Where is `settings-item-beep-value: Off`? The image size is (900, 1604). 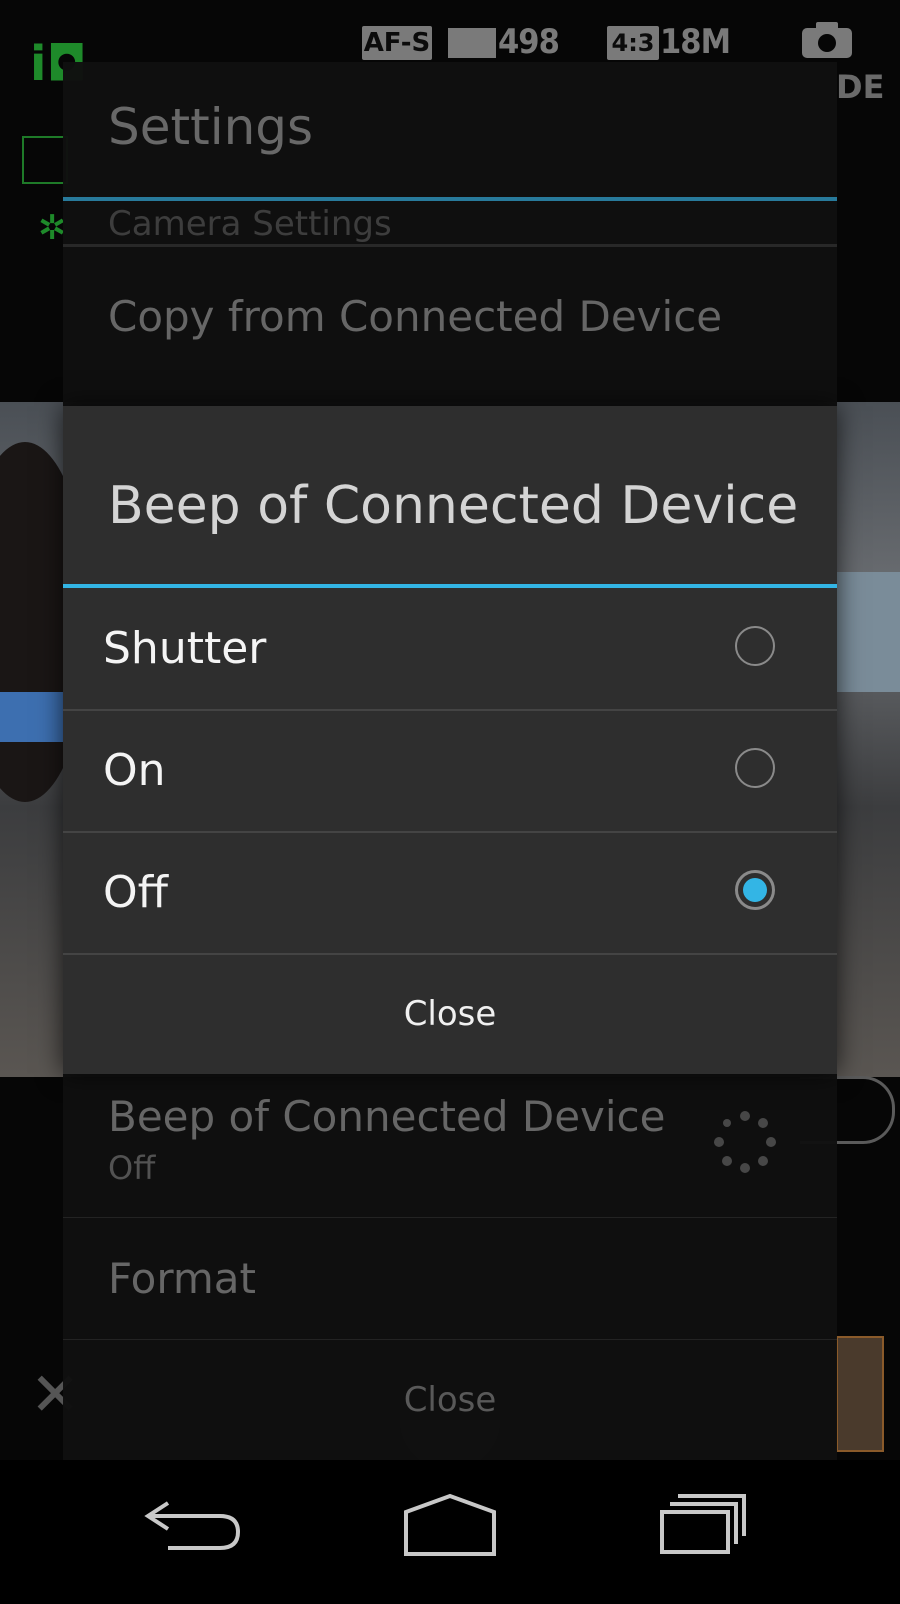
settings-item-beep-value: Off is located at coordinates (132, 1168).